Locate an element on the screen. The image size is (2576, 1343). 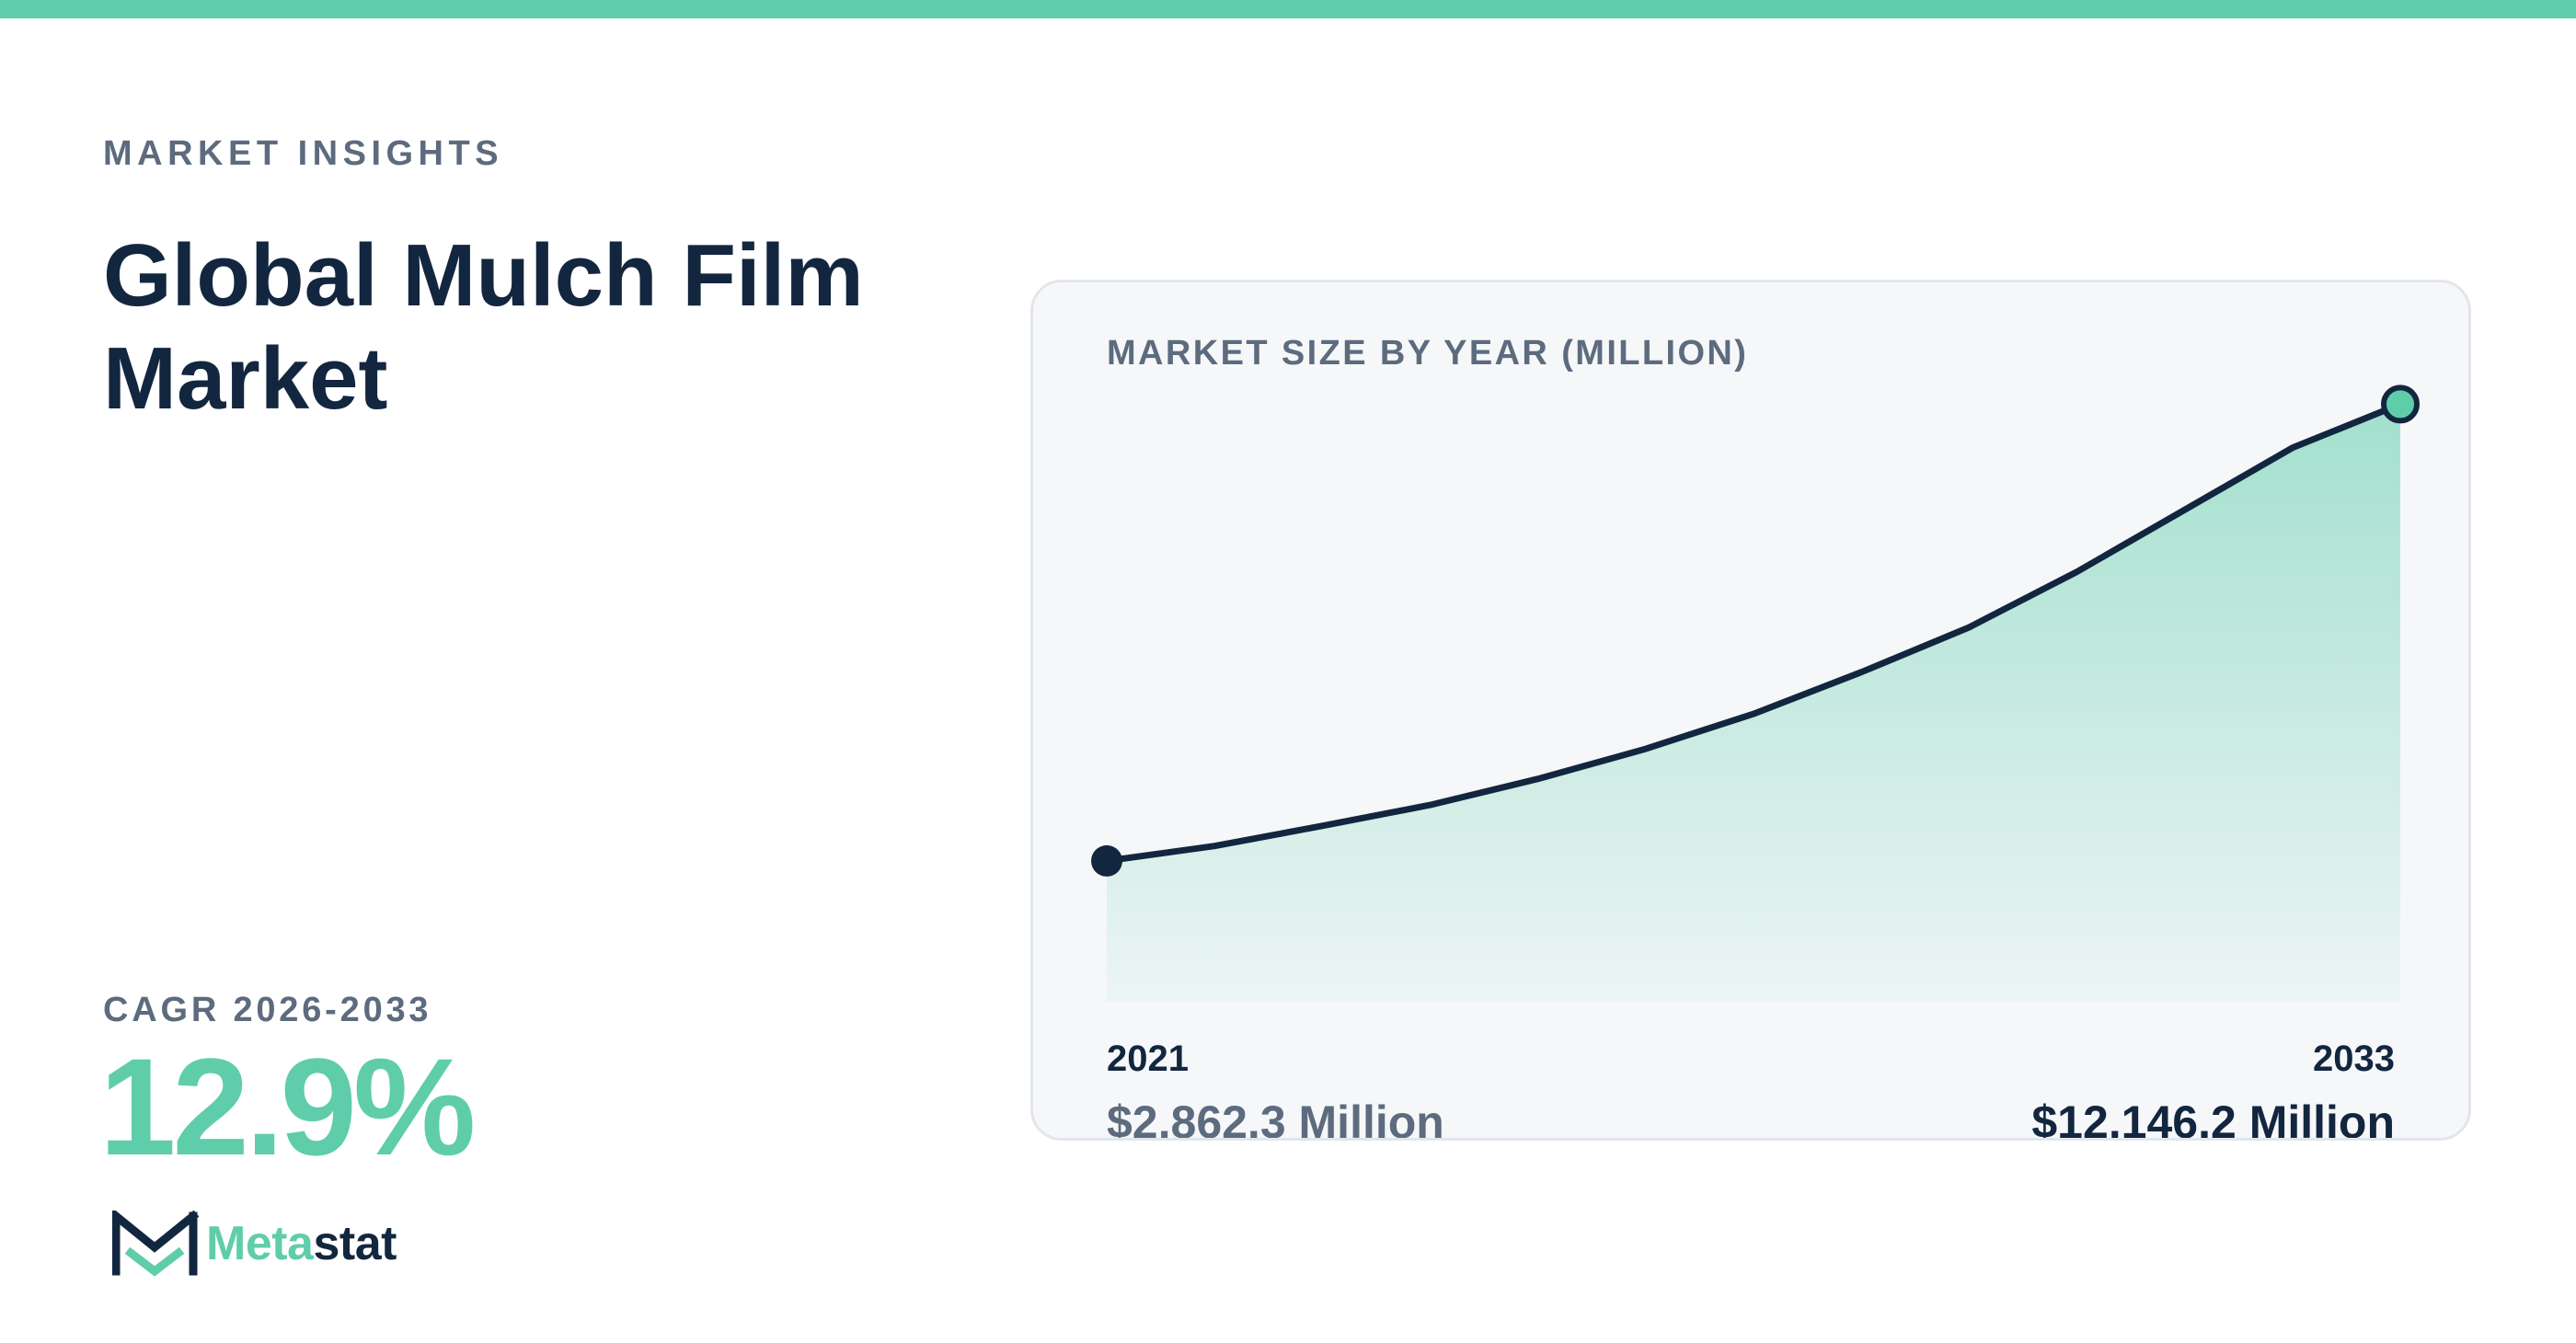
start-point-marker is located at coordinates (1106, 860).